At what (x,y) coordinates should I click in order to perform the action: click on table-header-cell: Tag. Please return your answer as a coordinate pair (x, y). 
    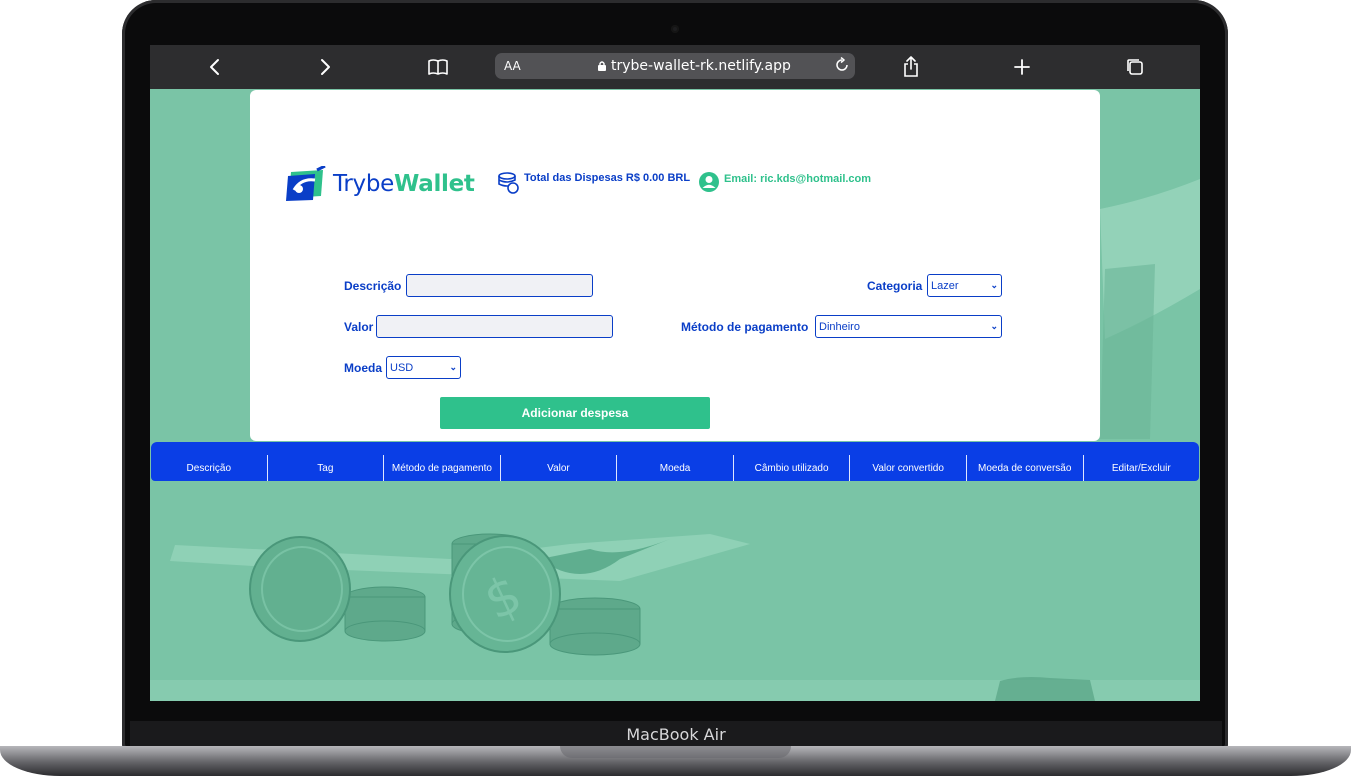
    Looking at the image, I should click on (326, 468).